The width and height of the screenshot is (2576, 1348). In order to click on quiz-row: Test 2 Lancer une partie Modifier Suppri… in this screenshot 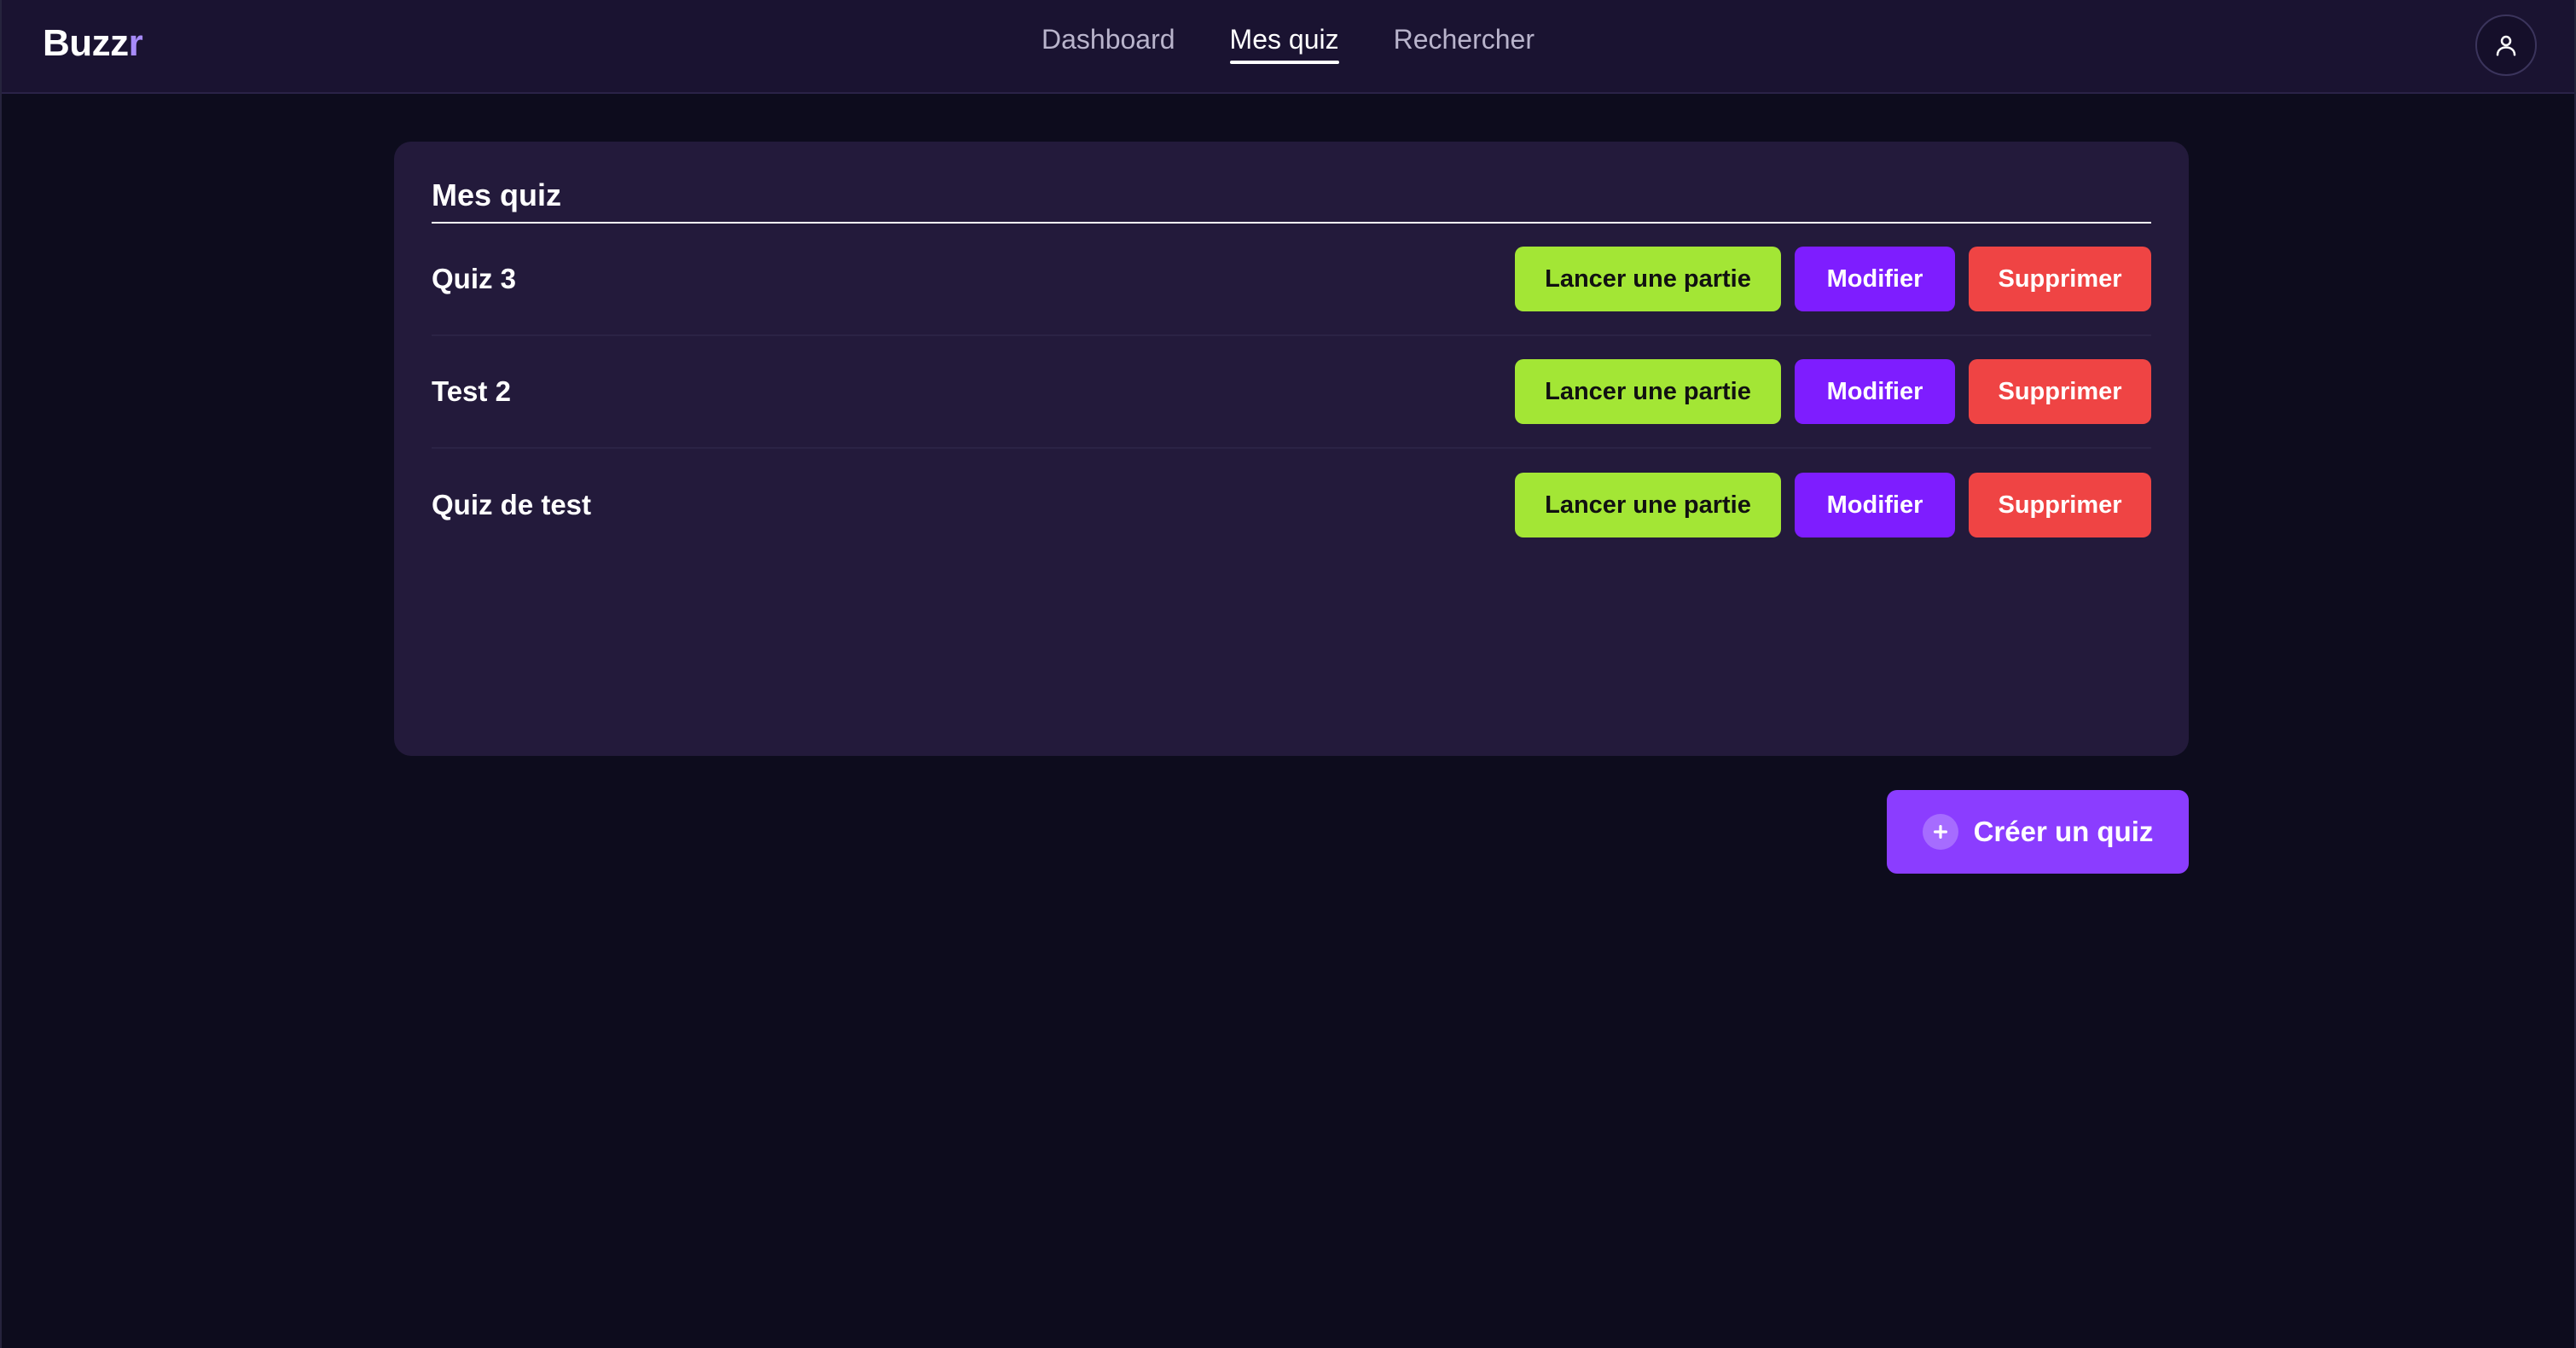, I will do `click(1291, 392)`.